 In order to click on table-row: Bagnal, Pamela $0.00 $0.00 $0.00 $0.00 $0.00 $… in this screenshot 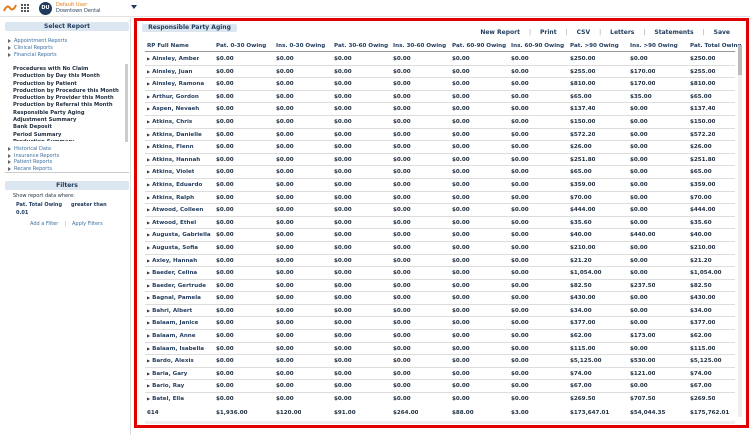, I will do `click(440, 298)`.